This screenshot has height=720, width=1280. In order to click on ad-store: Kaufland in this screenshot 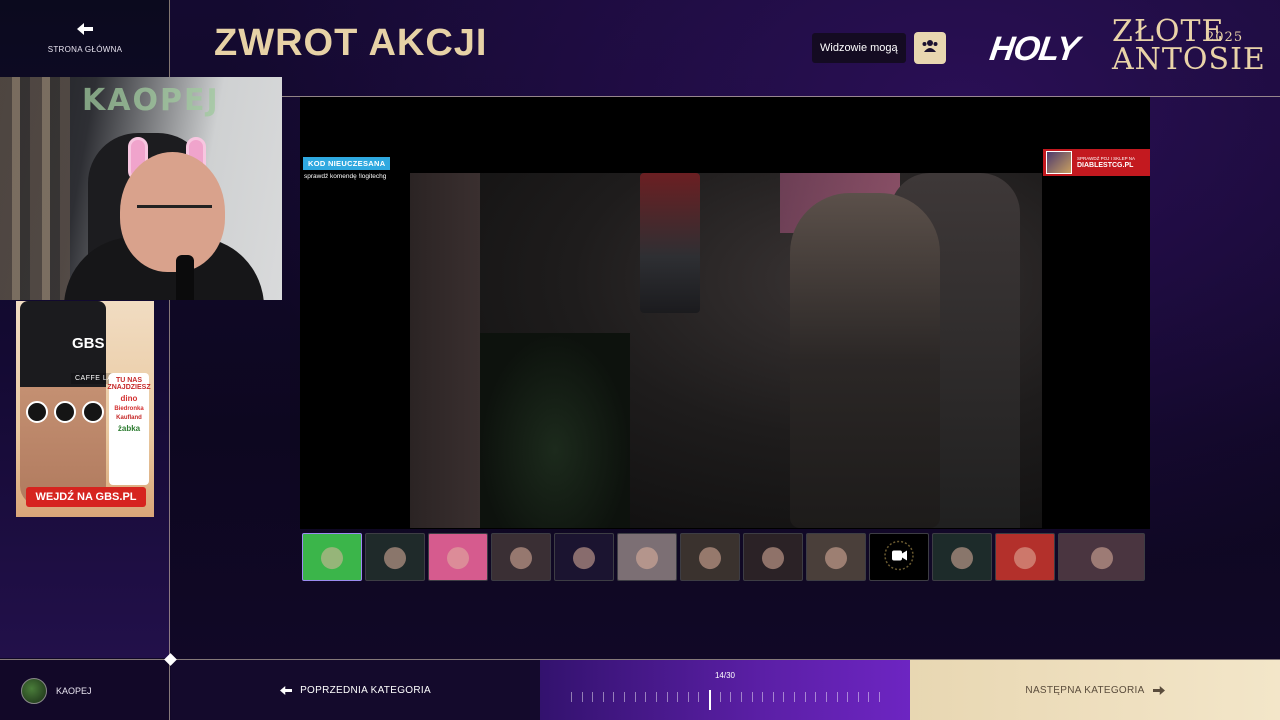, I will do `click(129, 418)`.